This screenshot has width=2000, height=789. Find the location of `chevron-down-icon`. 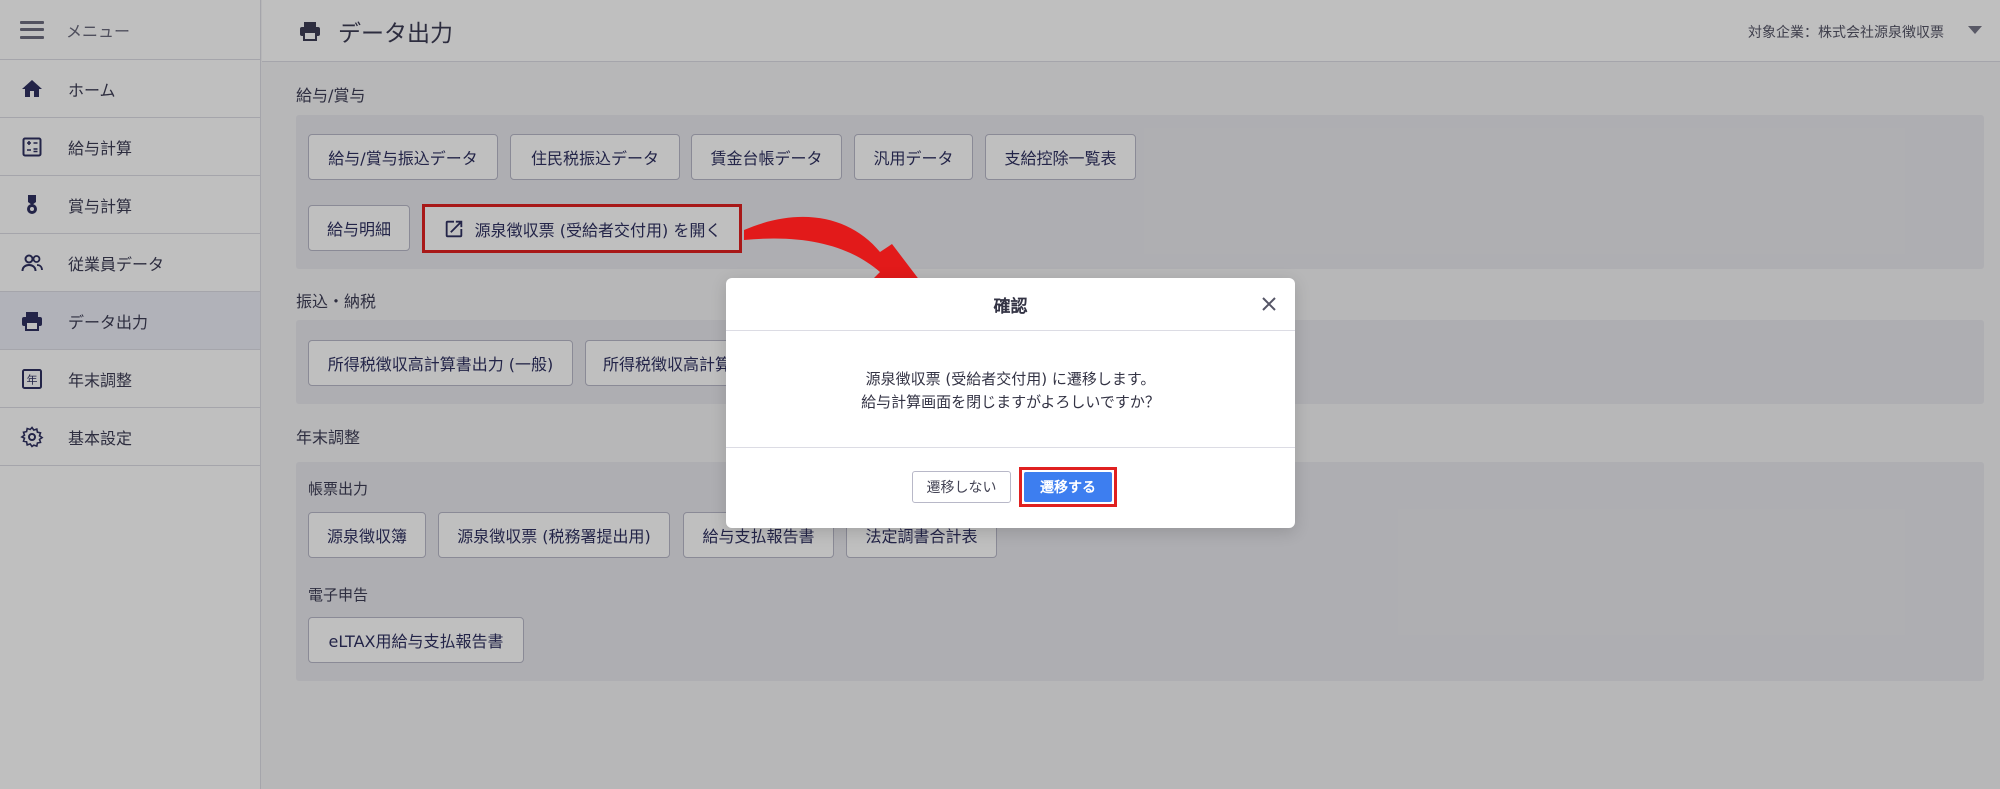

chevron-down-icon is located at coordinates (1975, 30).